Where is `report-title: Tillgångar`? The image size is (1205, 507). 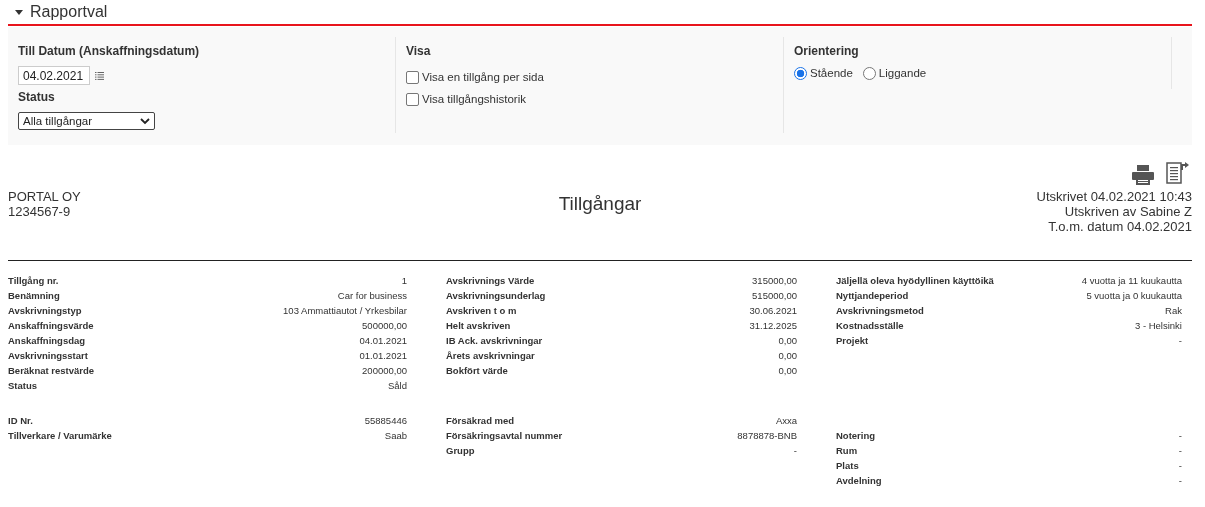
report-title: Tillgångar is located at coordinates (600, 204).